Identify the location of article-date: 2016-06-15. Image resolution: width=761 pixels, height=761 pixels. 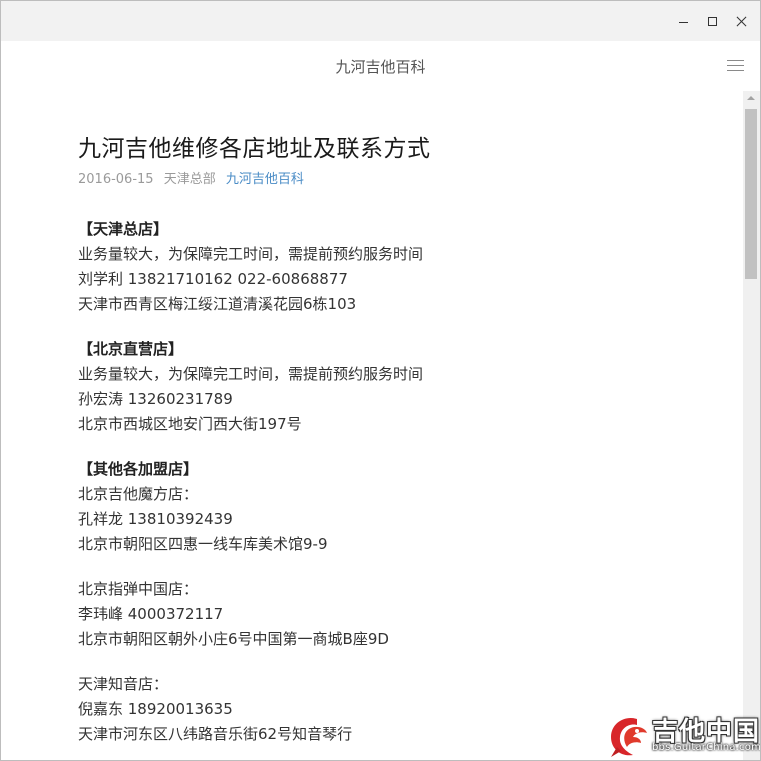
(116, 179).